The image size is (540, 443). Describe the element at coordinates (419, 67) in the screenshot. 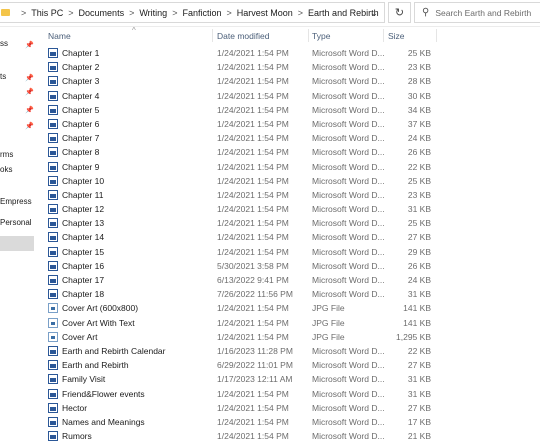

I see `file-size: 23 KB` at that location.